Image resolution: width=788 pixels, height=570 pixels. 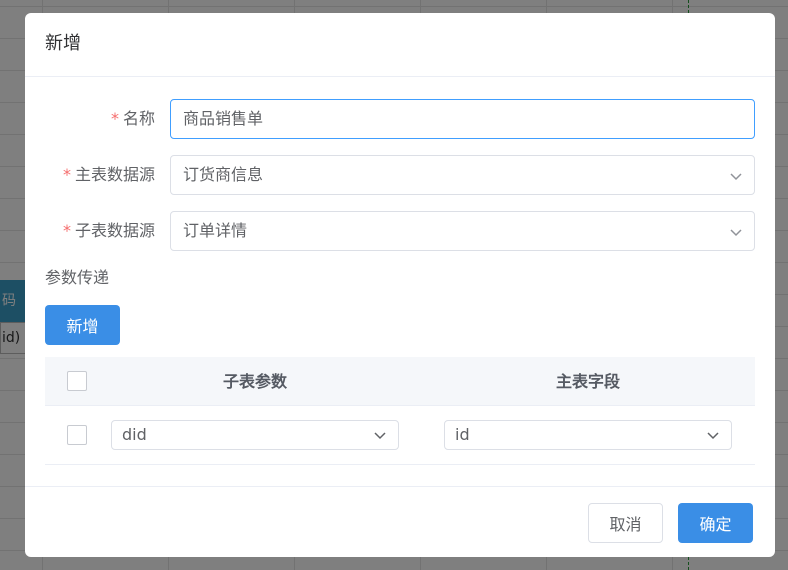 What do you see at coordinates (255, 435) in the screenshot?
I see `sub-param-select: did` at bounding box center [255, 435].